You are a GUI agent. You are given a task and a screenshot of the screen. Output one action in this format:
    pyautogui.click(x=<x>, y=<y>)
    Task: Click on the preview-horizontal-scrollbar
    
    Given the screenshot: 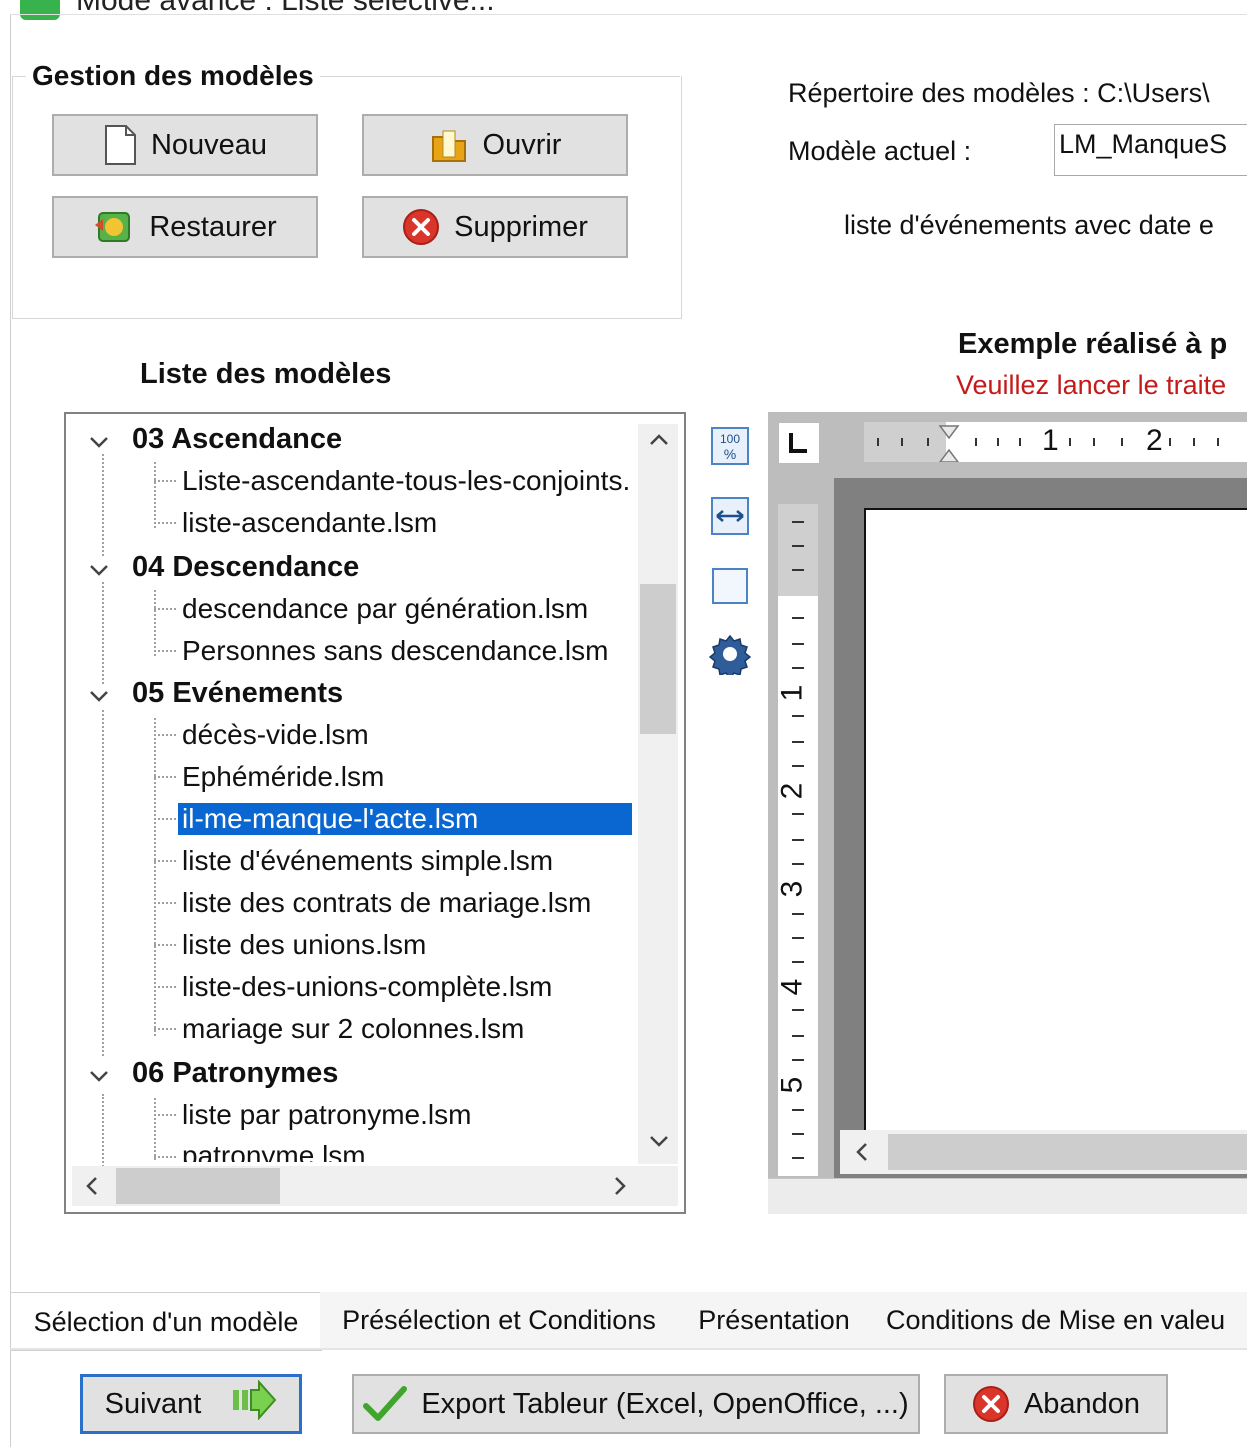 What is the action you would take?
    pyautogui.click(x=1043, y=1152)
    